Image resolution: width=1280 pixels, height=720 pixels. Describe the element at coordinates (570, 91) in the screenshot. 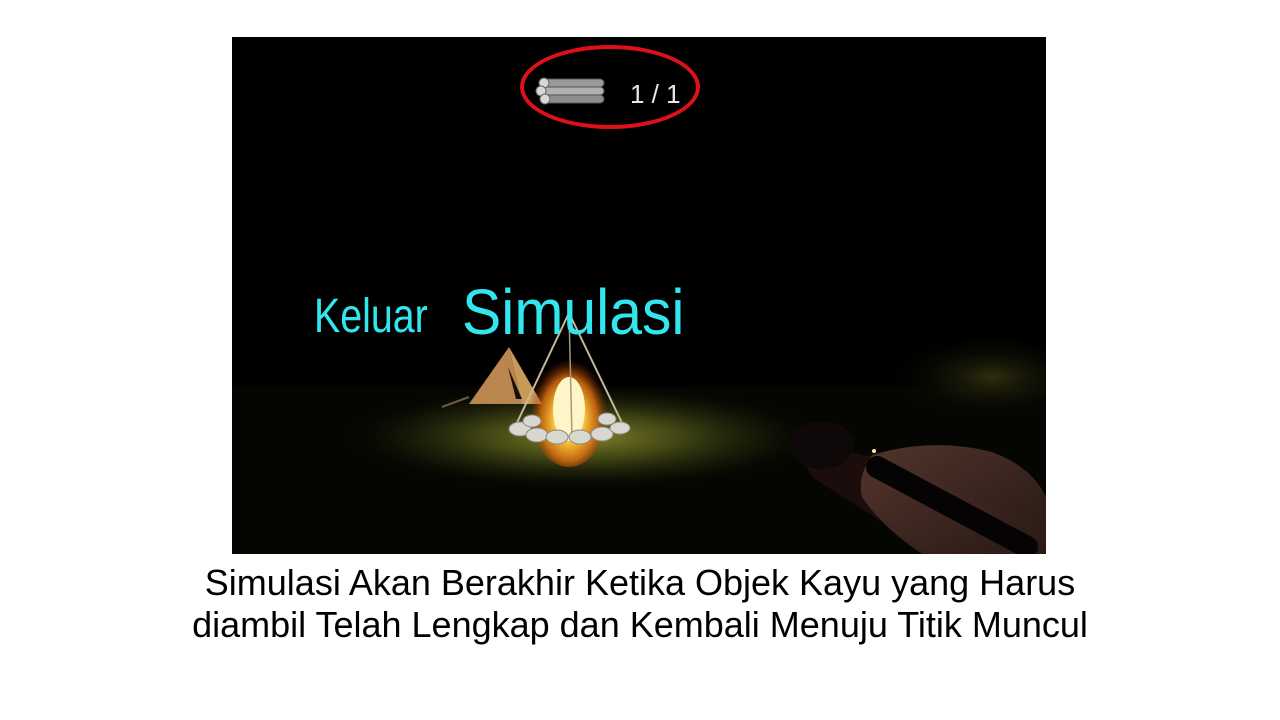

I see `wood-log-icon` at that location.